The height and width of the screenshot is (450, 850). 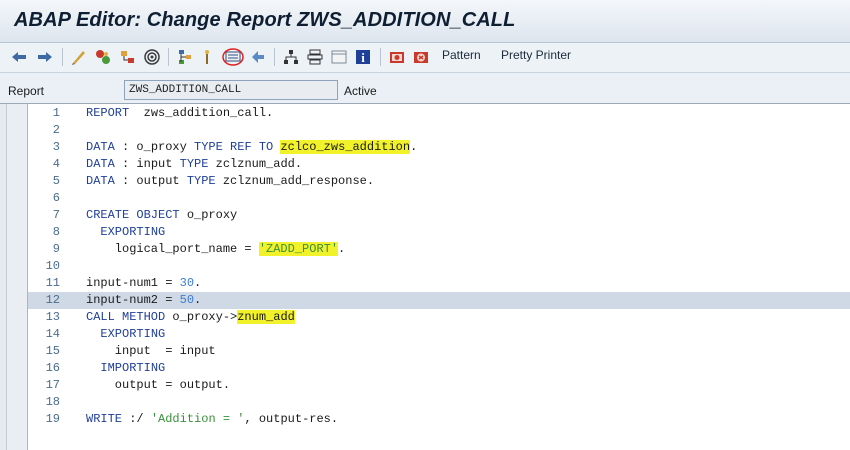 I want to click on code-text: CALL METHOD o_proxy->znum_add, so click(x=190, y=317).